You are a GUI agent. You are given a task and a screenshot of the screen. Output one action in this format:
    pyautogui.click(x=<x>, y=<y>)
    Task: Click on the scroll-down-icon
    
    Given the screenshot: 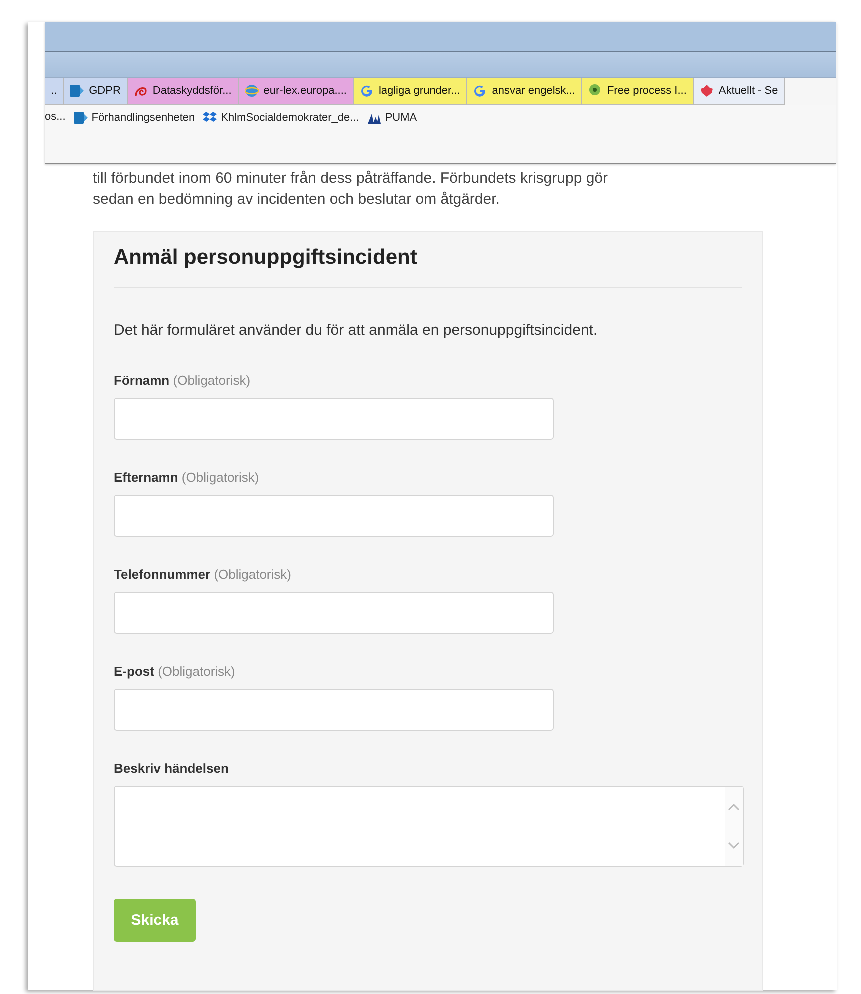 What is the action you would take?
    pyautogui.click(x=734, y=846)
    